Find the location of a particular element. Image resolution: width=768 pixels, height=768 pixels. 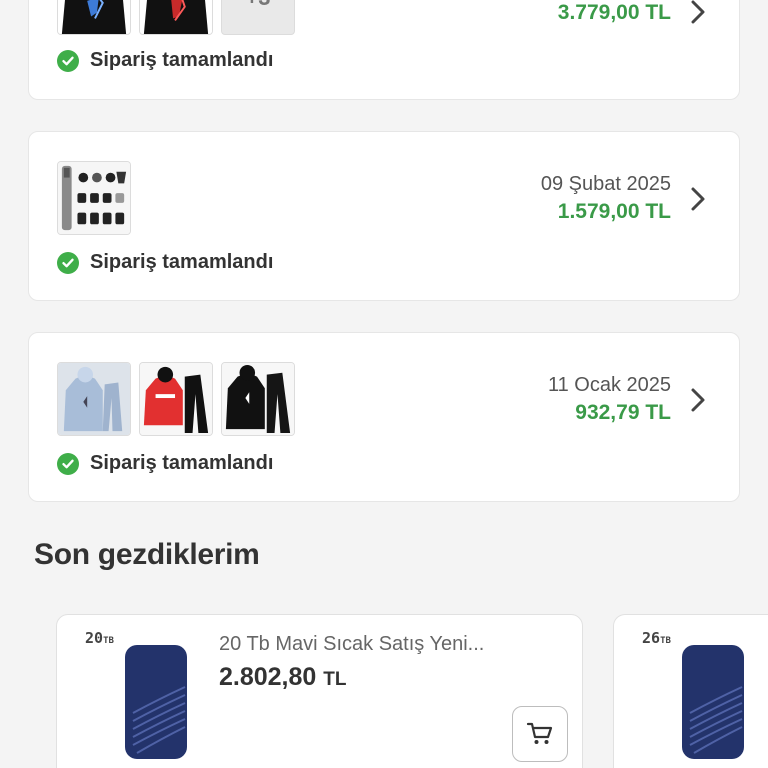

black-tracksuit-icon is located at coordinates (258, 399).